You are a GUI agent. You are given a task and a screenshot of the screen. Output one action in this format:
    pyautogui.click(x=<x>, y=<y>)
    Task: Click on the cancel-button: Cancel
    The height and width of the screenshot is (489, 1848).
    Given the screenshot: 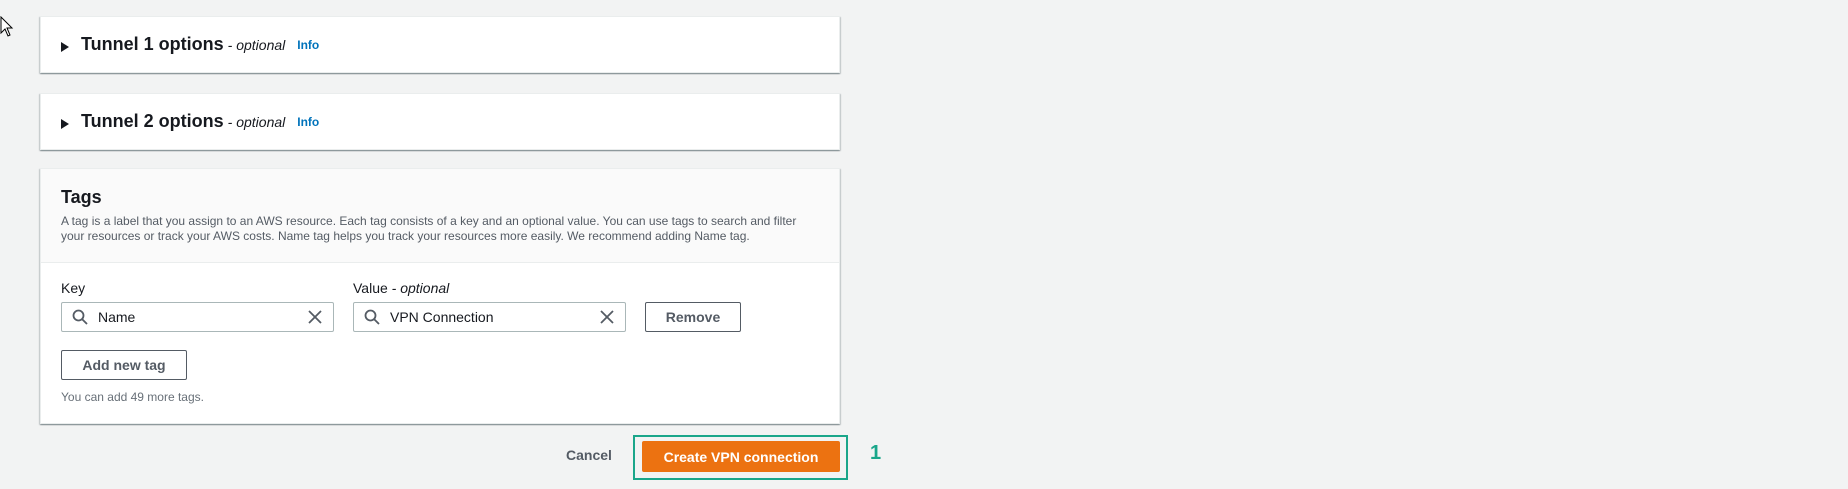 What is the action you would take?
    pyautogui.click(x=589, y=455)
    